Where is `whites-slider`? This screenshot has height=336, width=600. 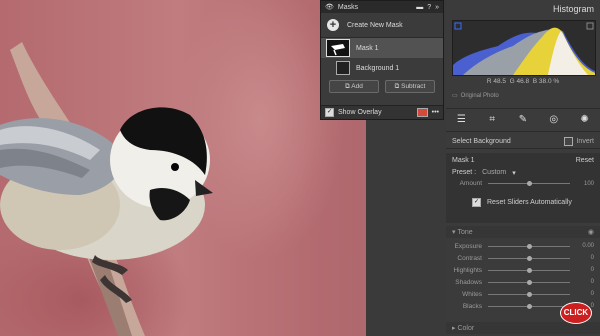 whites-slider is located at coordinates (529, 294).